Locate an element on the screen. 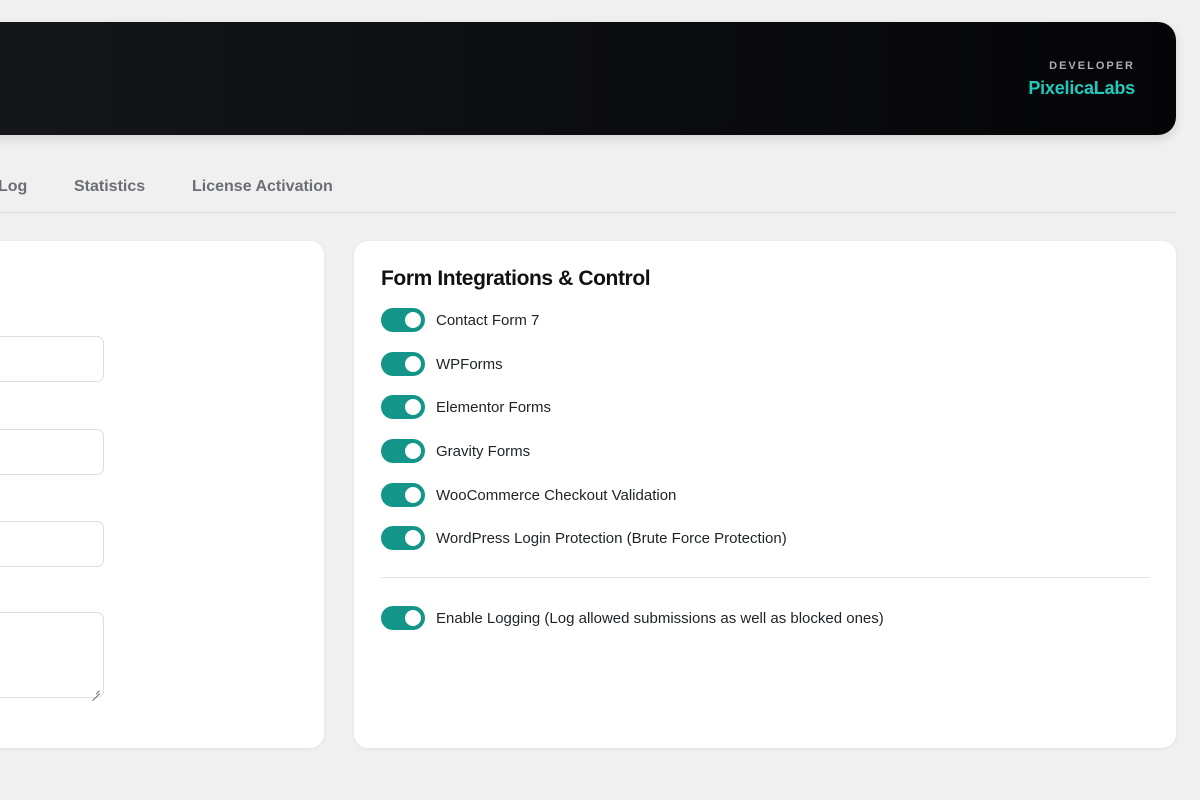  toggle-woocommerce-checkout is located at coordinates (403, 495).